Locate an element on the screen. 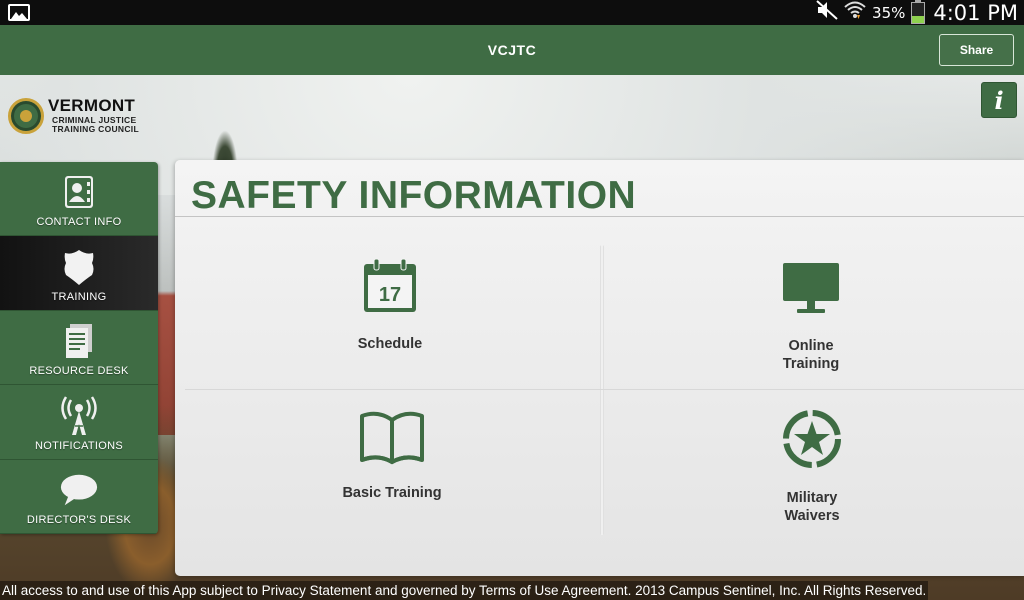 This screenshot has height=600, width=1024. info-button: i is located at coordinates (999, 100).